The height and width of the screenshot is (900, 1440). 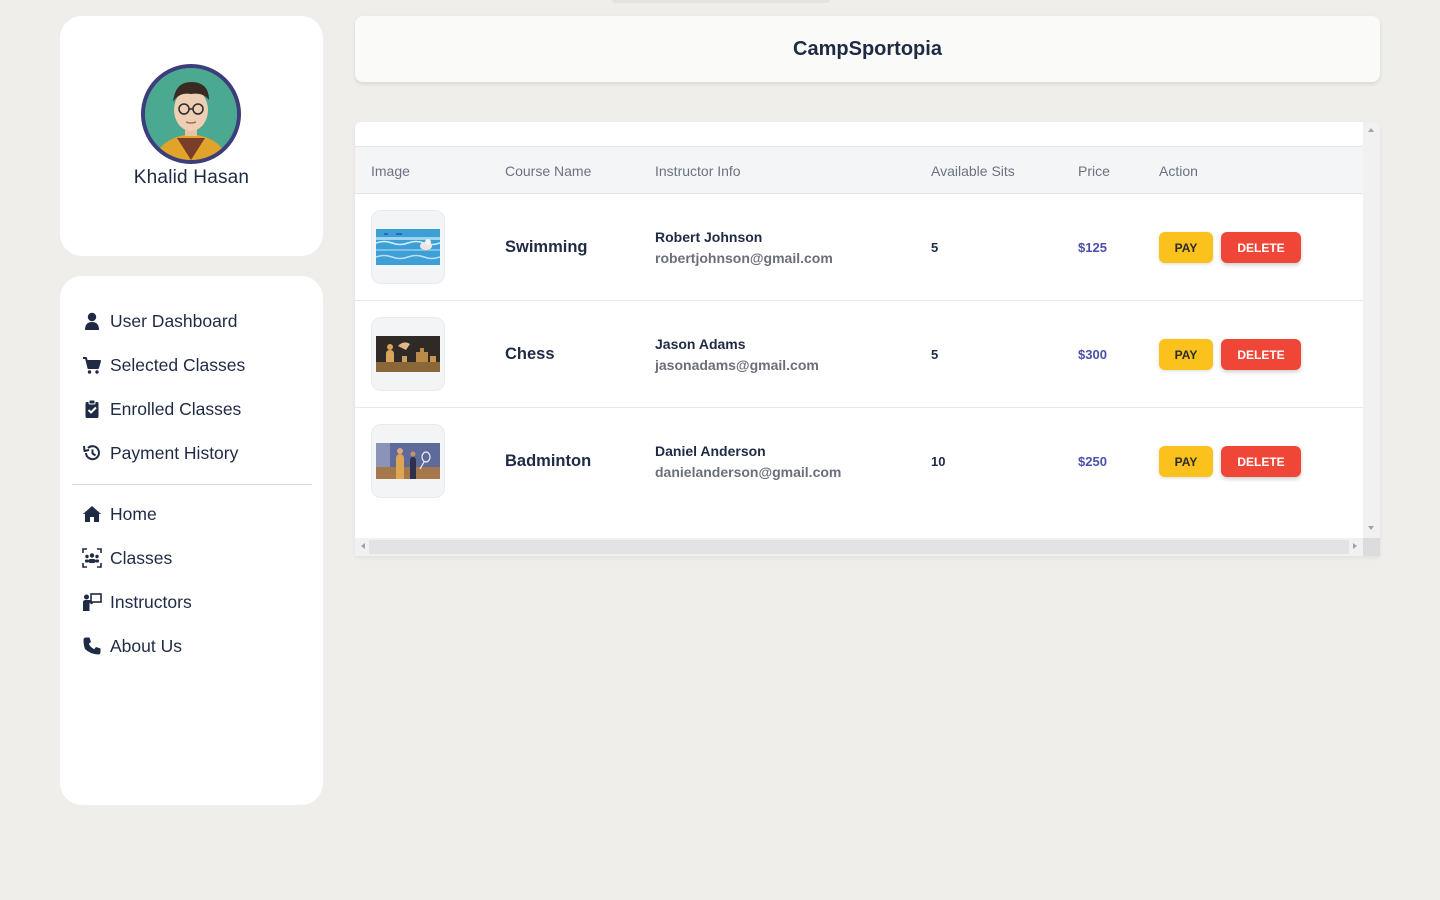 I want to click on price: $300, so click(x=1092, y=354).